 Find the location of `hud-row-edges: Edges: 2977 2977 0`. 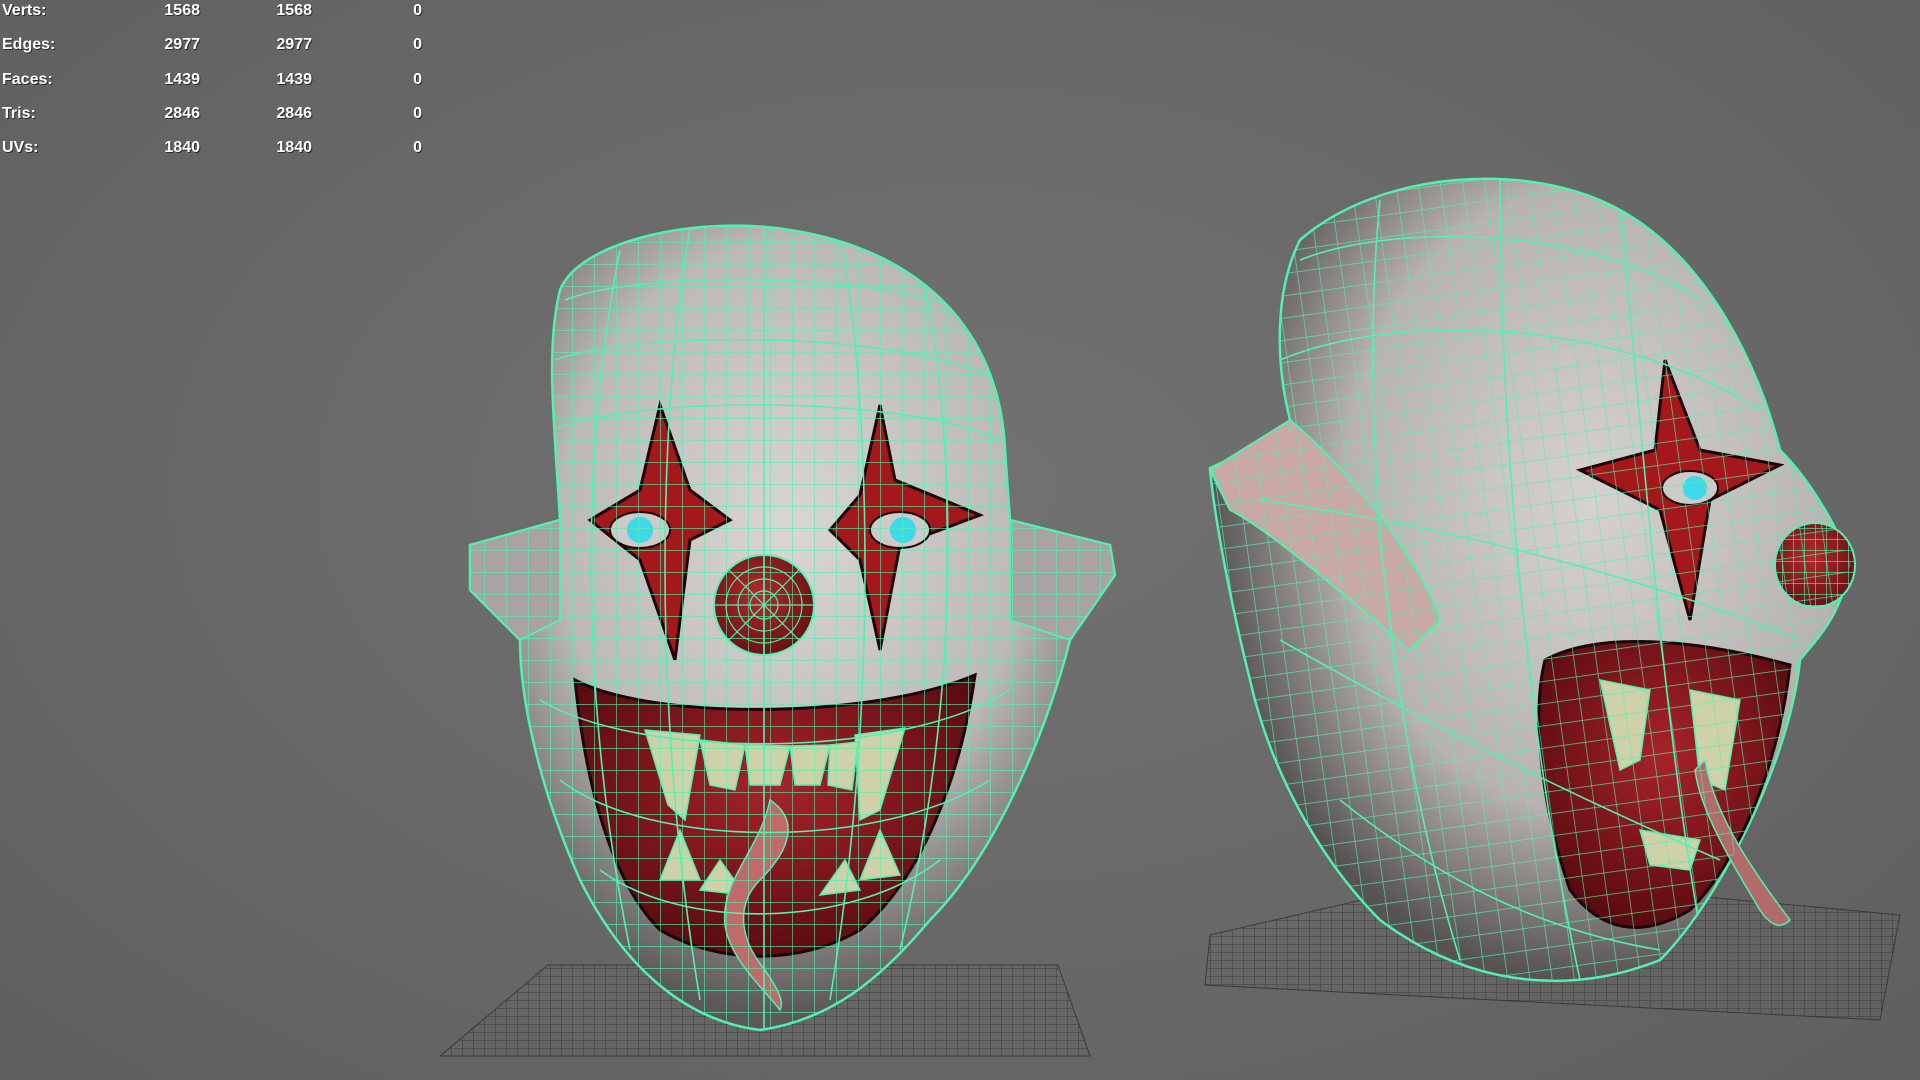

hud-row-edges: Edges: 2977 2977 0 is located at coordinates (217, 45).